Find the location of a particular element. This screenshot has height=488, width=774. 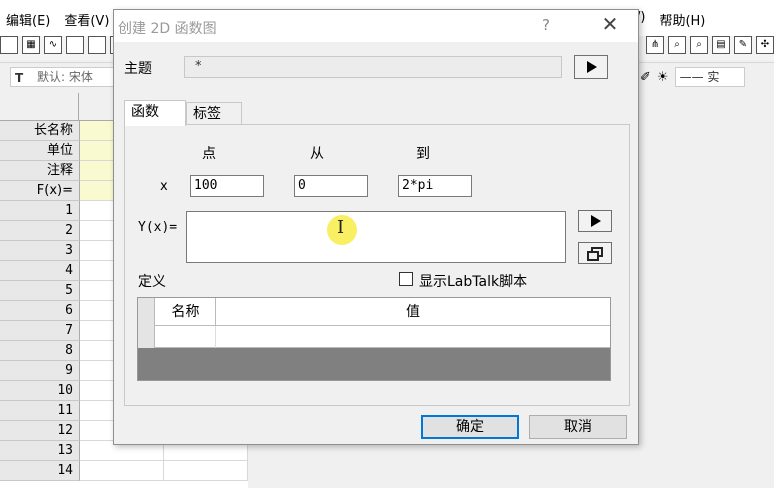

font-combo-value: 默认: 宋体 is located at coordinates (65, 77).